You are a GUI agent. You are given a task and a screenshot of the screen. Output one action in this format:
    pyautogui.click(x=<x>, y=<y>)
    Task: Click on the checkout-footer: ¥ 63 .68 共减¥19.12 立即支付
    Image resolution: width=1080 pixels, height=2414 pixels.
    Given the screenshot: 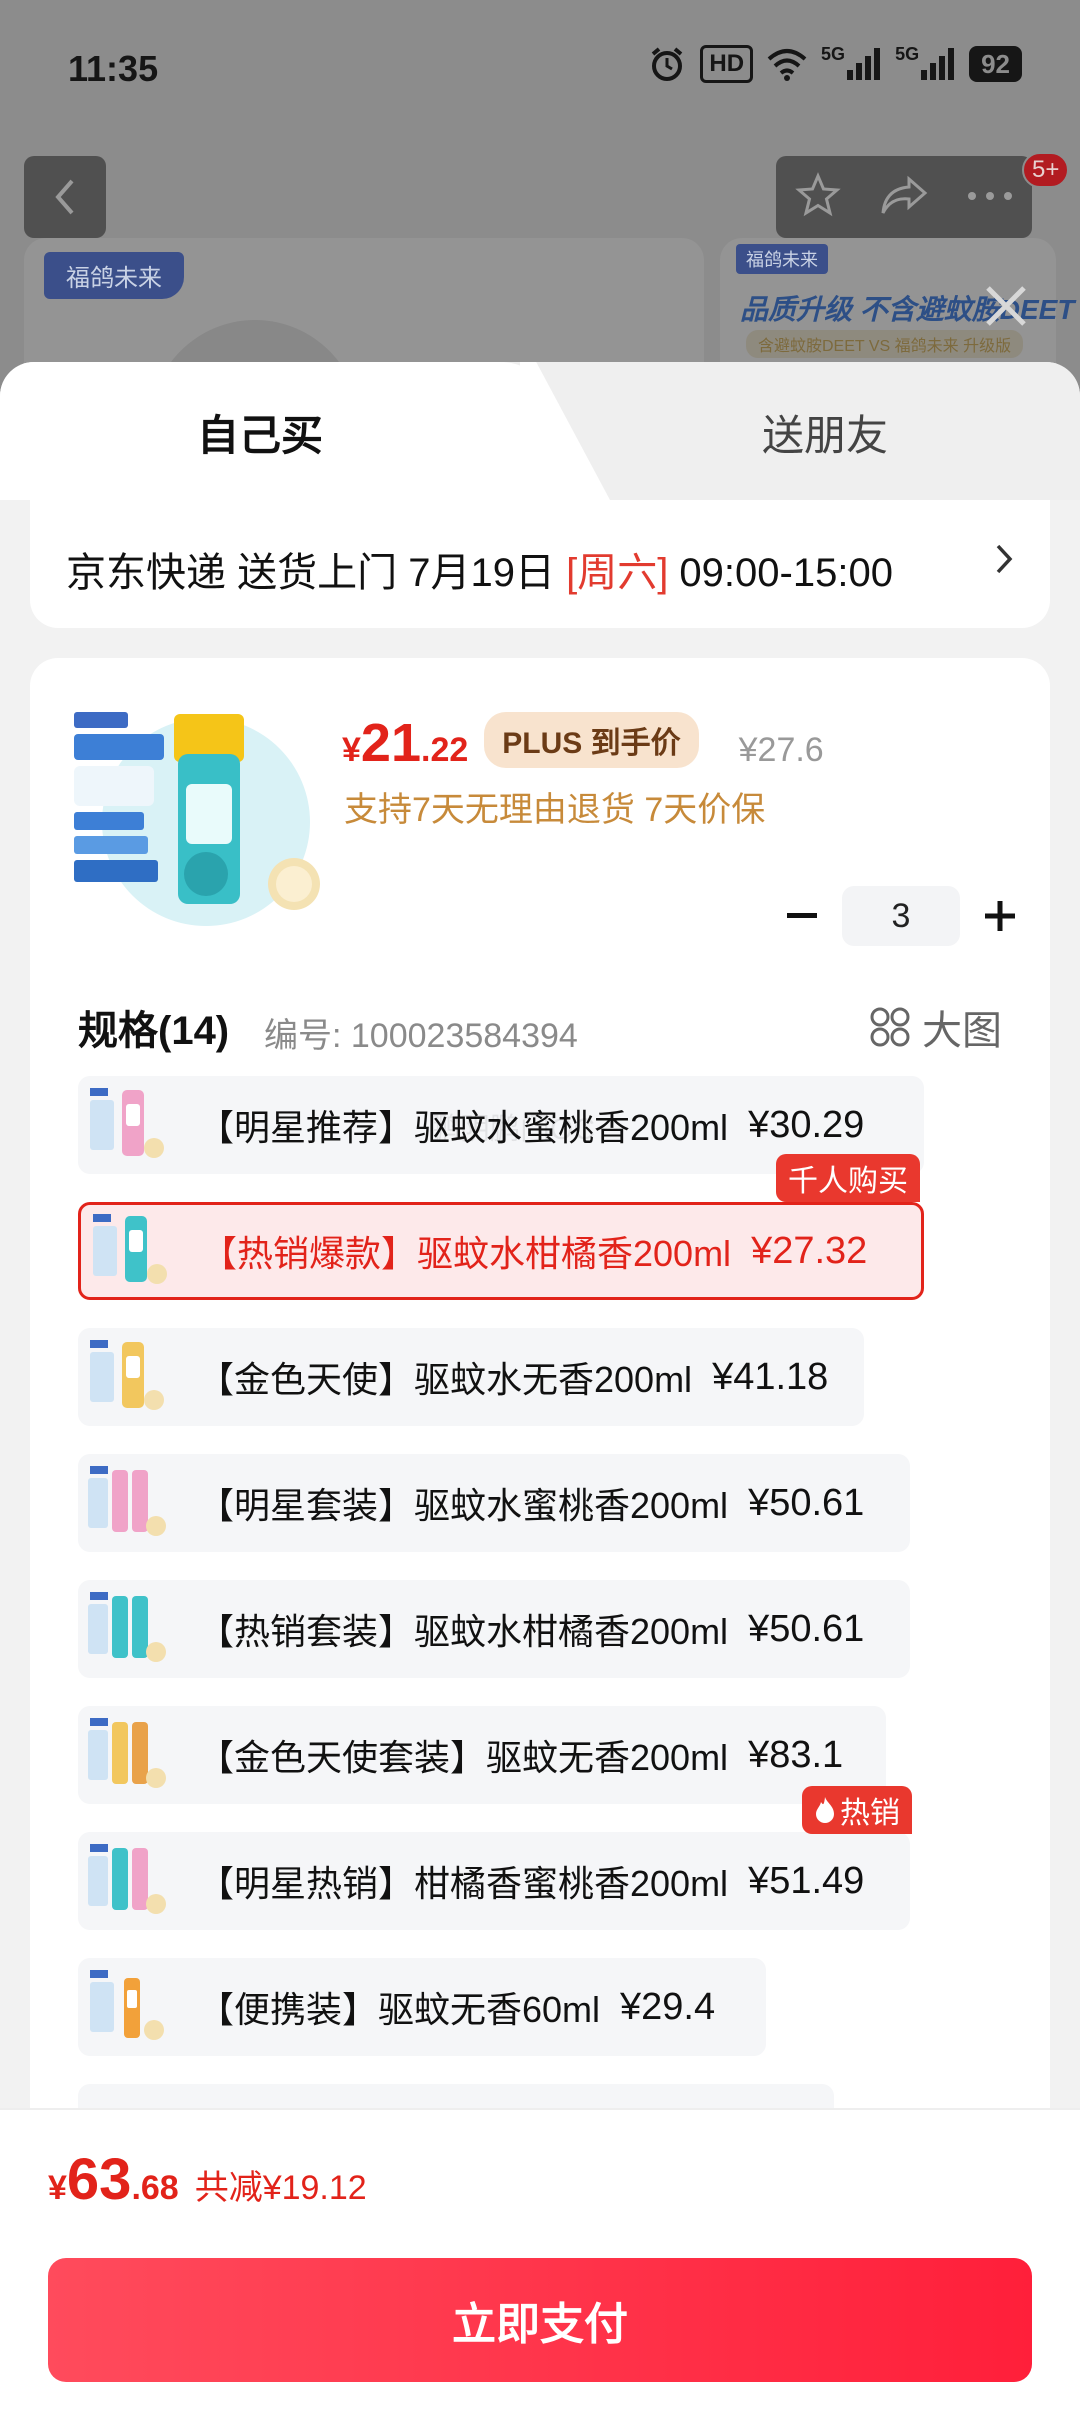 What is the action you would take?
    pyautogui.click(x=540, y=2261)
    